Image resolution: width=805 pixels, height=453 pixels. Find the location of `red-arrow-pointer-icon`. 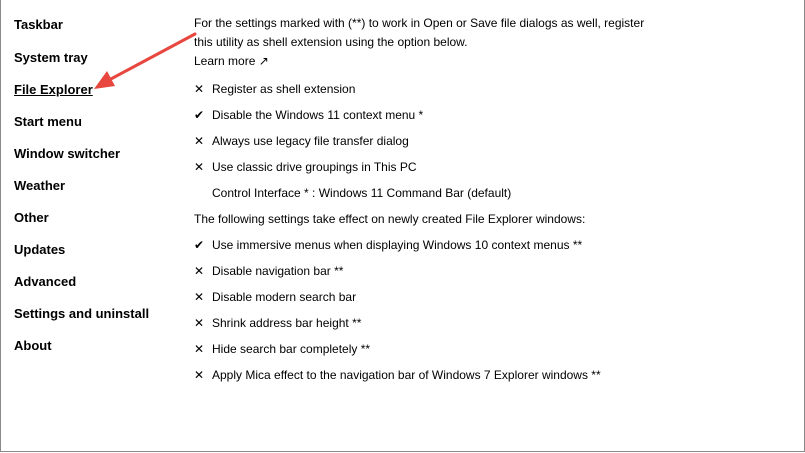

red-arrow-pointer-icon is located at coordinates (145, 60).